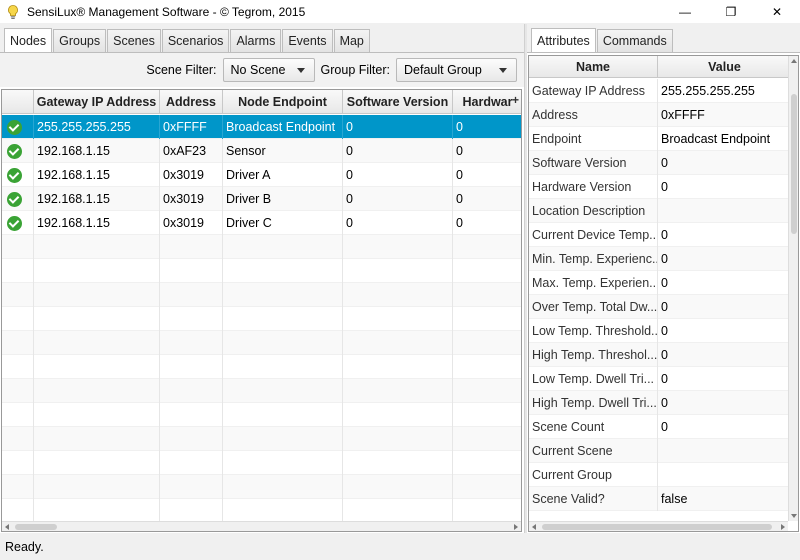 The height and width of the screenshot is (560, 800). Describe the element at coordinates (261, 223) in the screenshot. I see `table-row: 192.168.1.15 0x3019 Driver C00` at that location.